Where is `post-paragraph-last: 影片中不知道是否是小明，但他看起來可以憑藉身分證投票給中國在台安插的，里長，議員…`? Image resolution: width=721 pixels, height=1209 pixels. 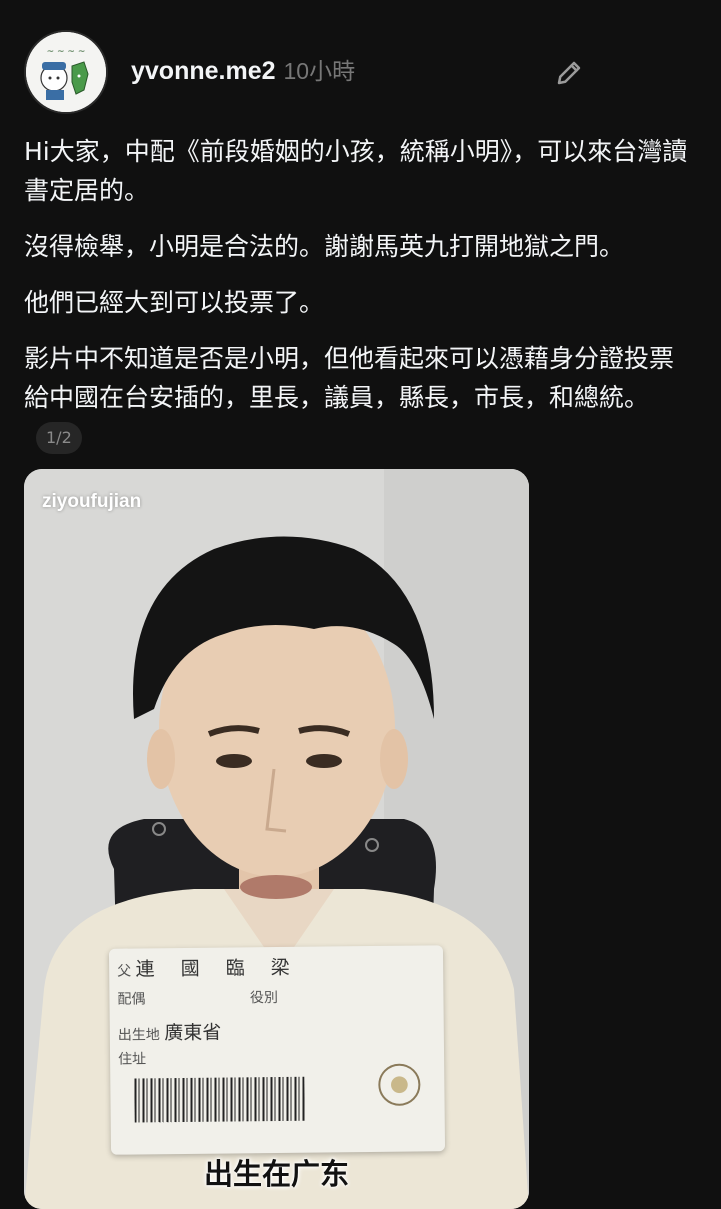 post-paragraph-last: 影片中不知道是否是小明，但他看起來可以憑藉身分證投票給中國在台安插的，里長，議員… is located at coordinates (360, 397).